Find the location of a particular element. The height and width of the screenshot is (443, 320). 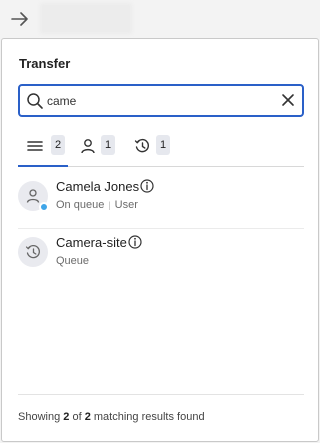

result-meta: On queue | User is located at coordinates (97, 205).